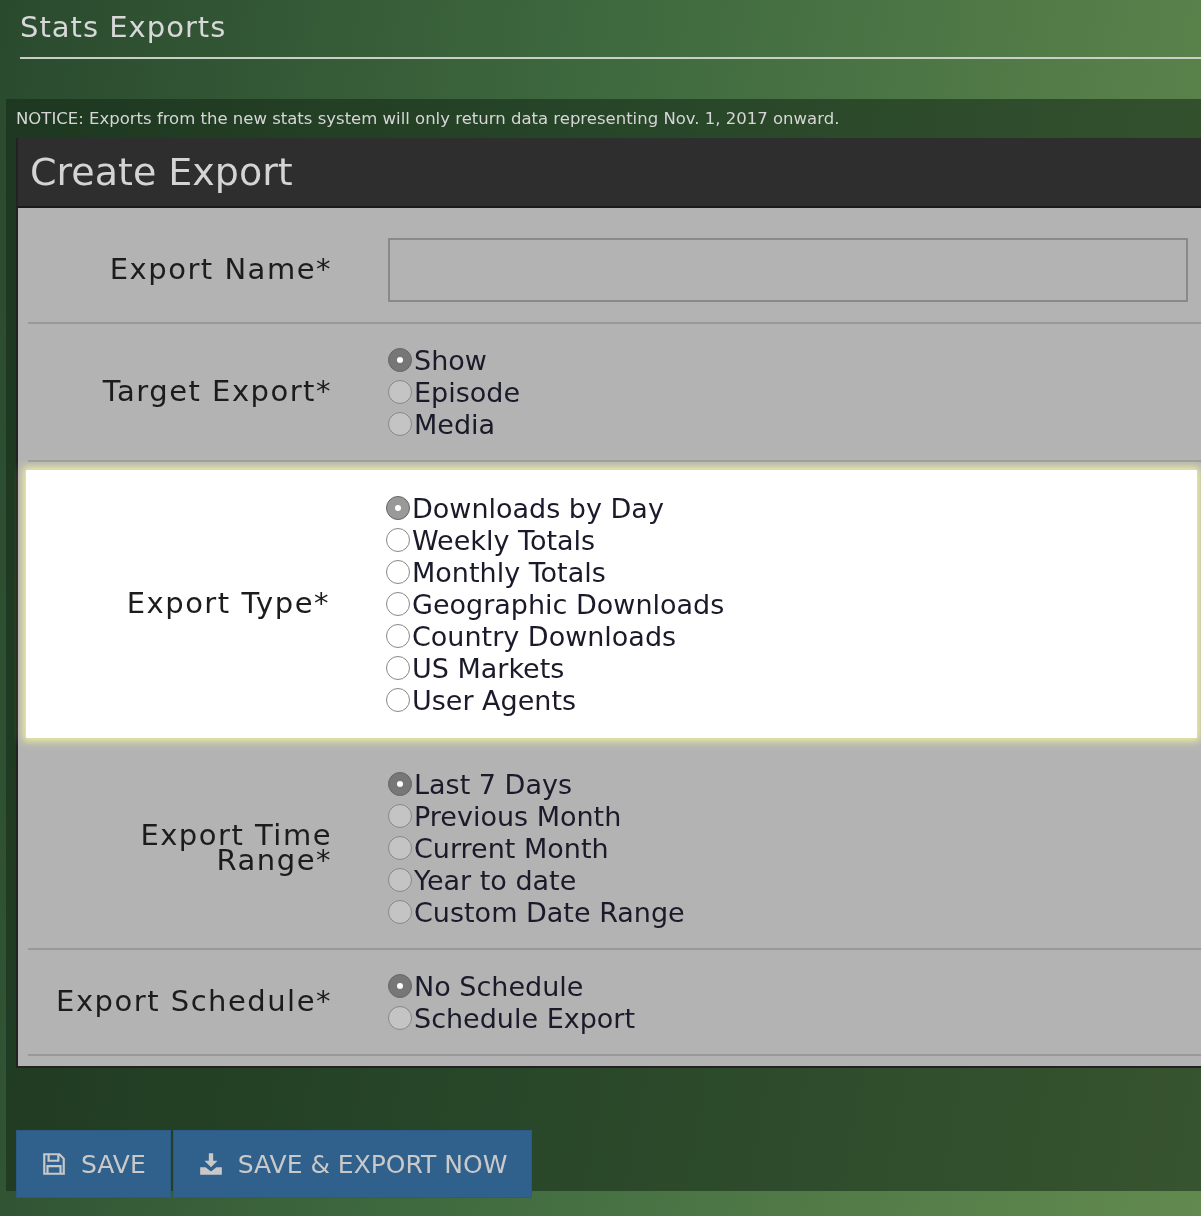 The width and height of the screenshot is (1201, 1216). Describe the element at coordinates (450, 360) in the screenshot. I see `radio-label: Show` at that location.